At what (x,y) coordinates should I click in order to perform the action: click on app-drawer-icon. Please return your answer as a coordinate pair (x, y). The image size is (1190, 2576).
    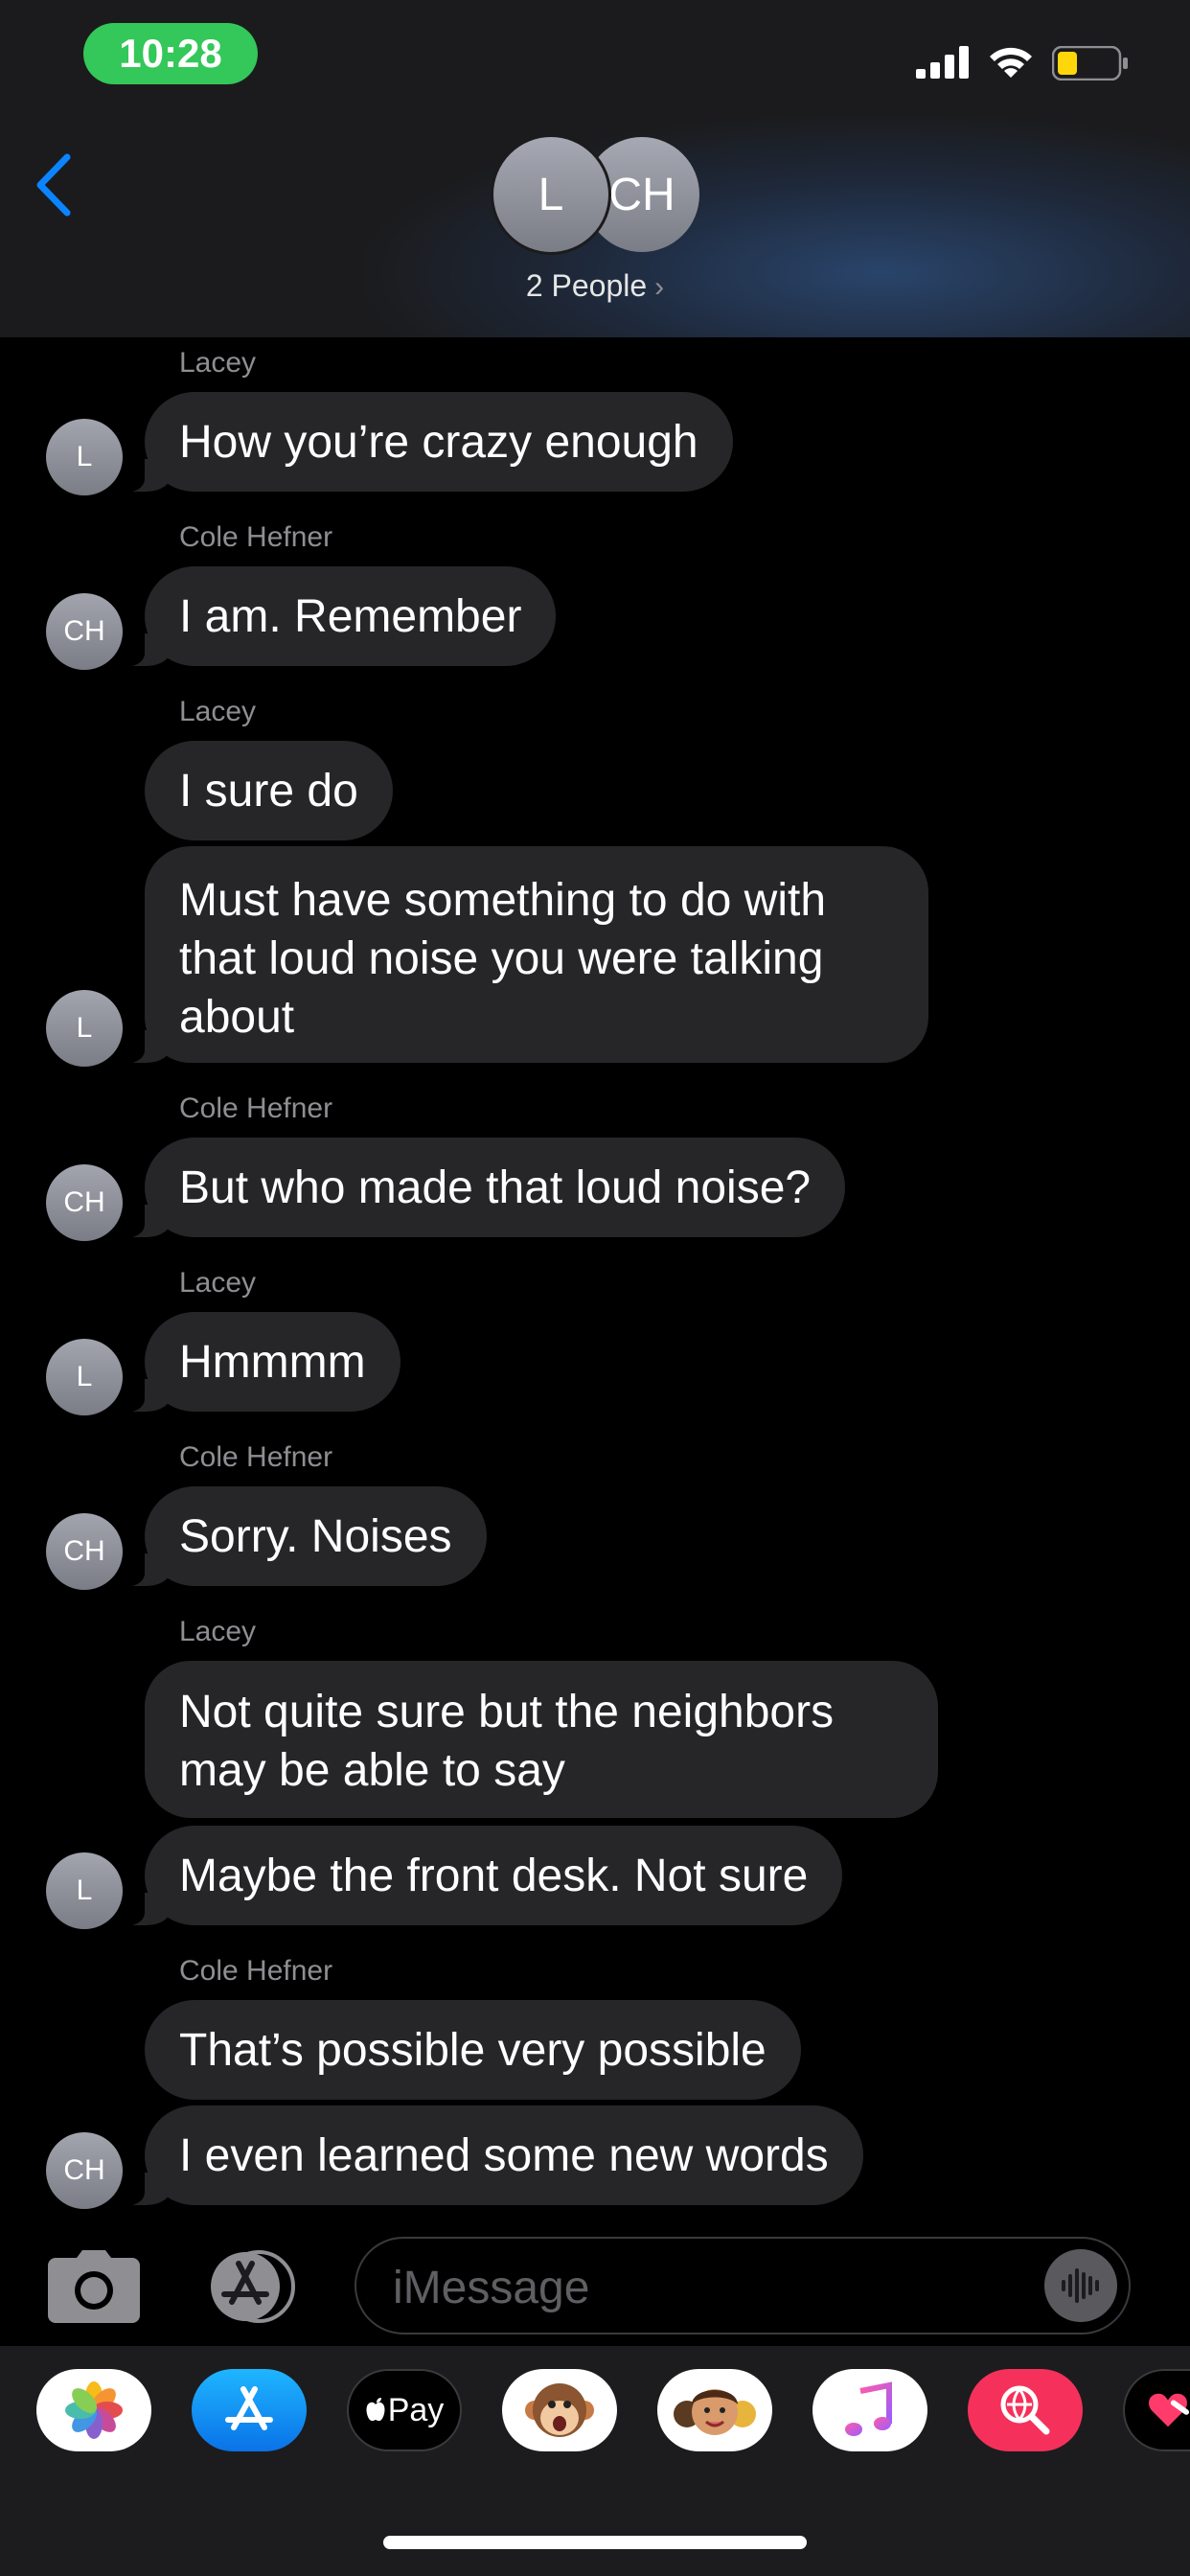
    Looking at the image, I should click on (252, 2286).